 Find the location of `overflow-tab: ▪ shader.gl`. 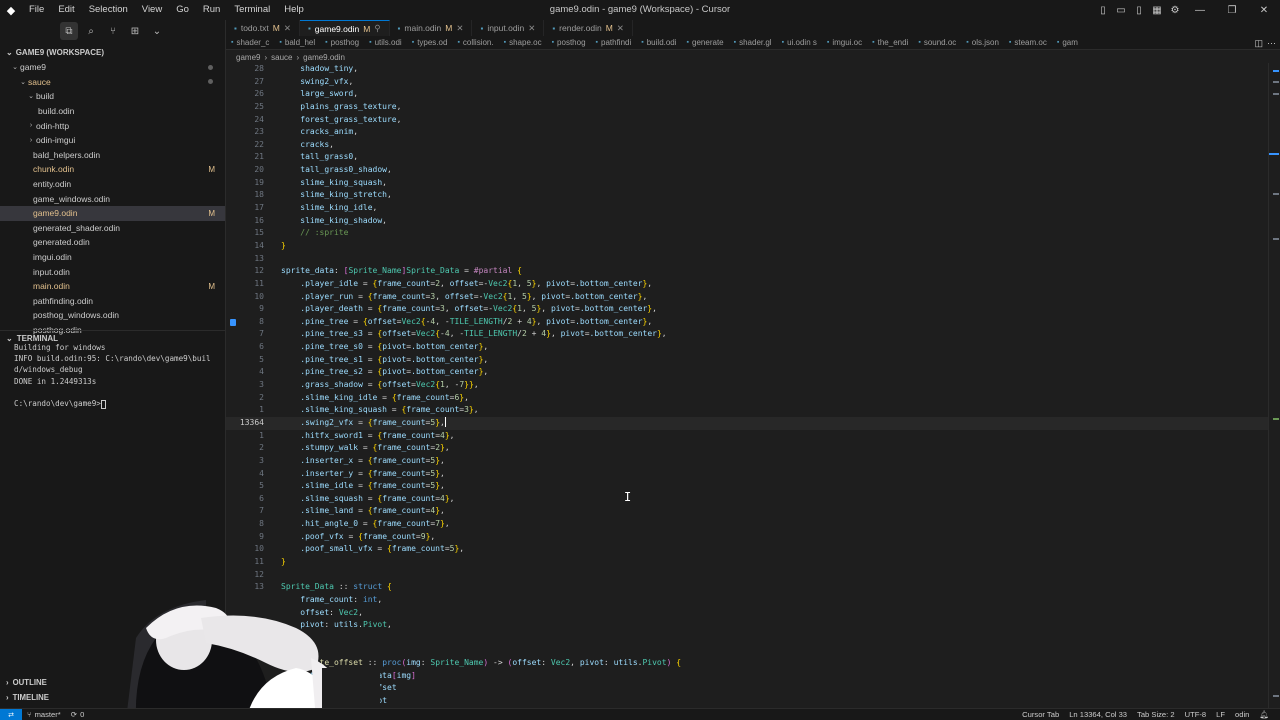

overflow-tab: ▪ shader.gl is located at coordinates (753, 42).